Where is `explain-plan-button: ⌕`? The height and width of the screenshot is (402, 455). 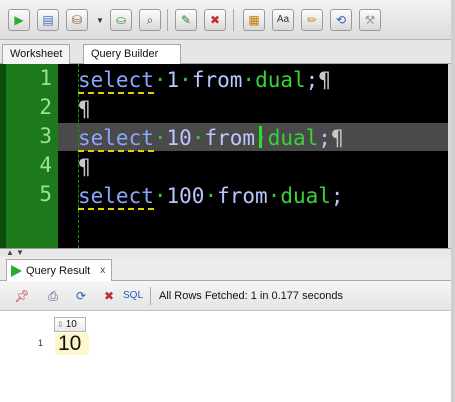 explain-plan-button: ⌕ is located at coordinates (150, 20).